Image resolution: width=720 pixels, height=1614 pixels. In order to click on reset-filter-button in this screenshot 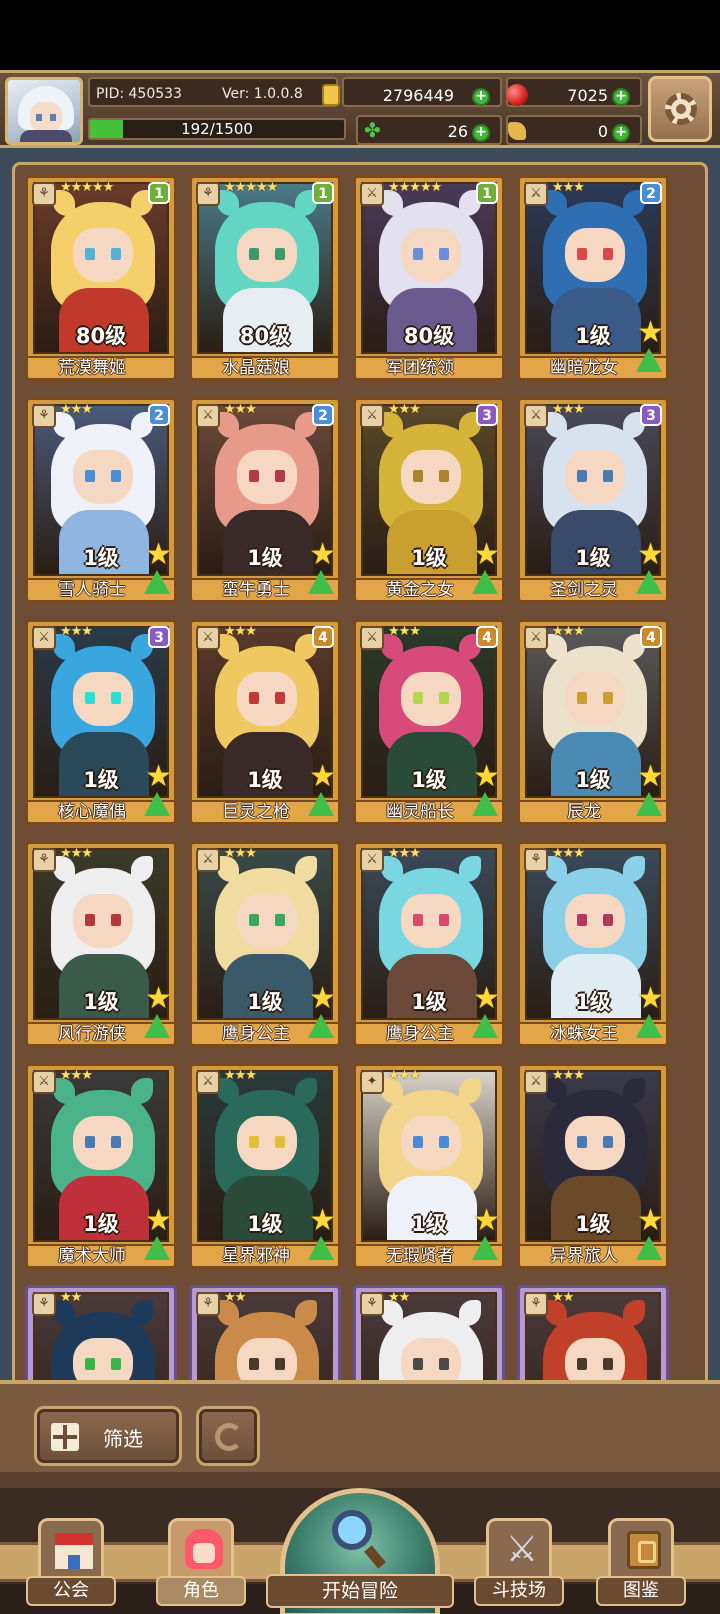, I will do `click(228, 1436)`.